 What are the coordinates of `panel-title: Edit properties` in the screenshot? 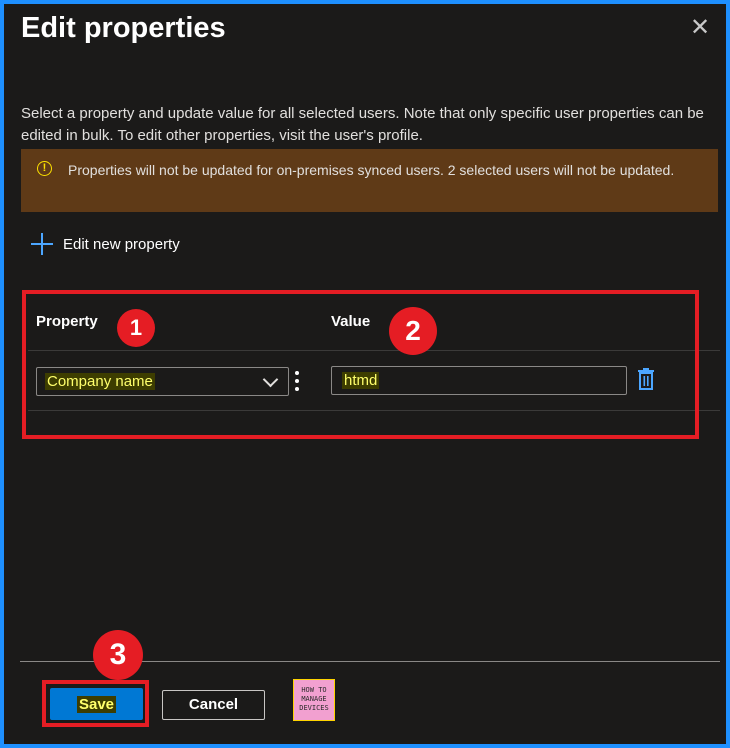 It's located at (123, 28).